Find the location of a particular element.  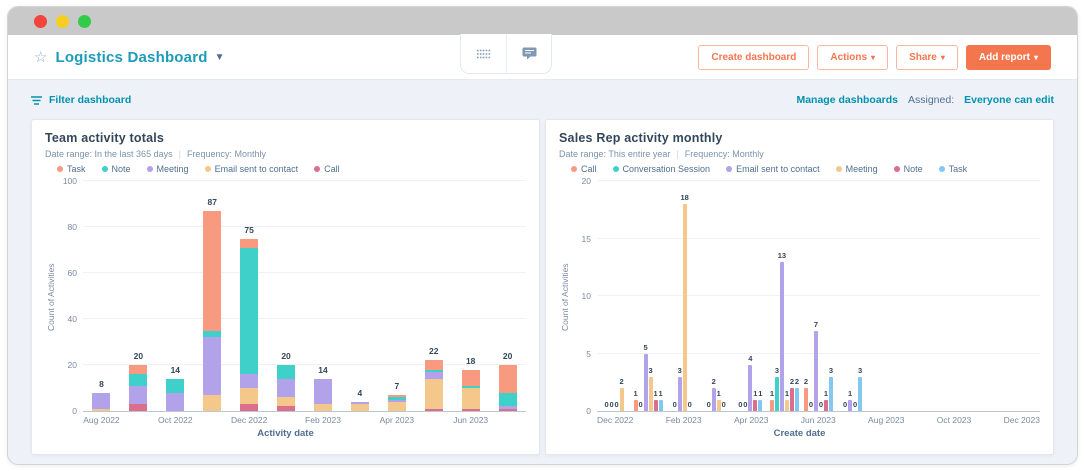

create-dashboard-button: Create dashboard is located at coordinates (754, 57).